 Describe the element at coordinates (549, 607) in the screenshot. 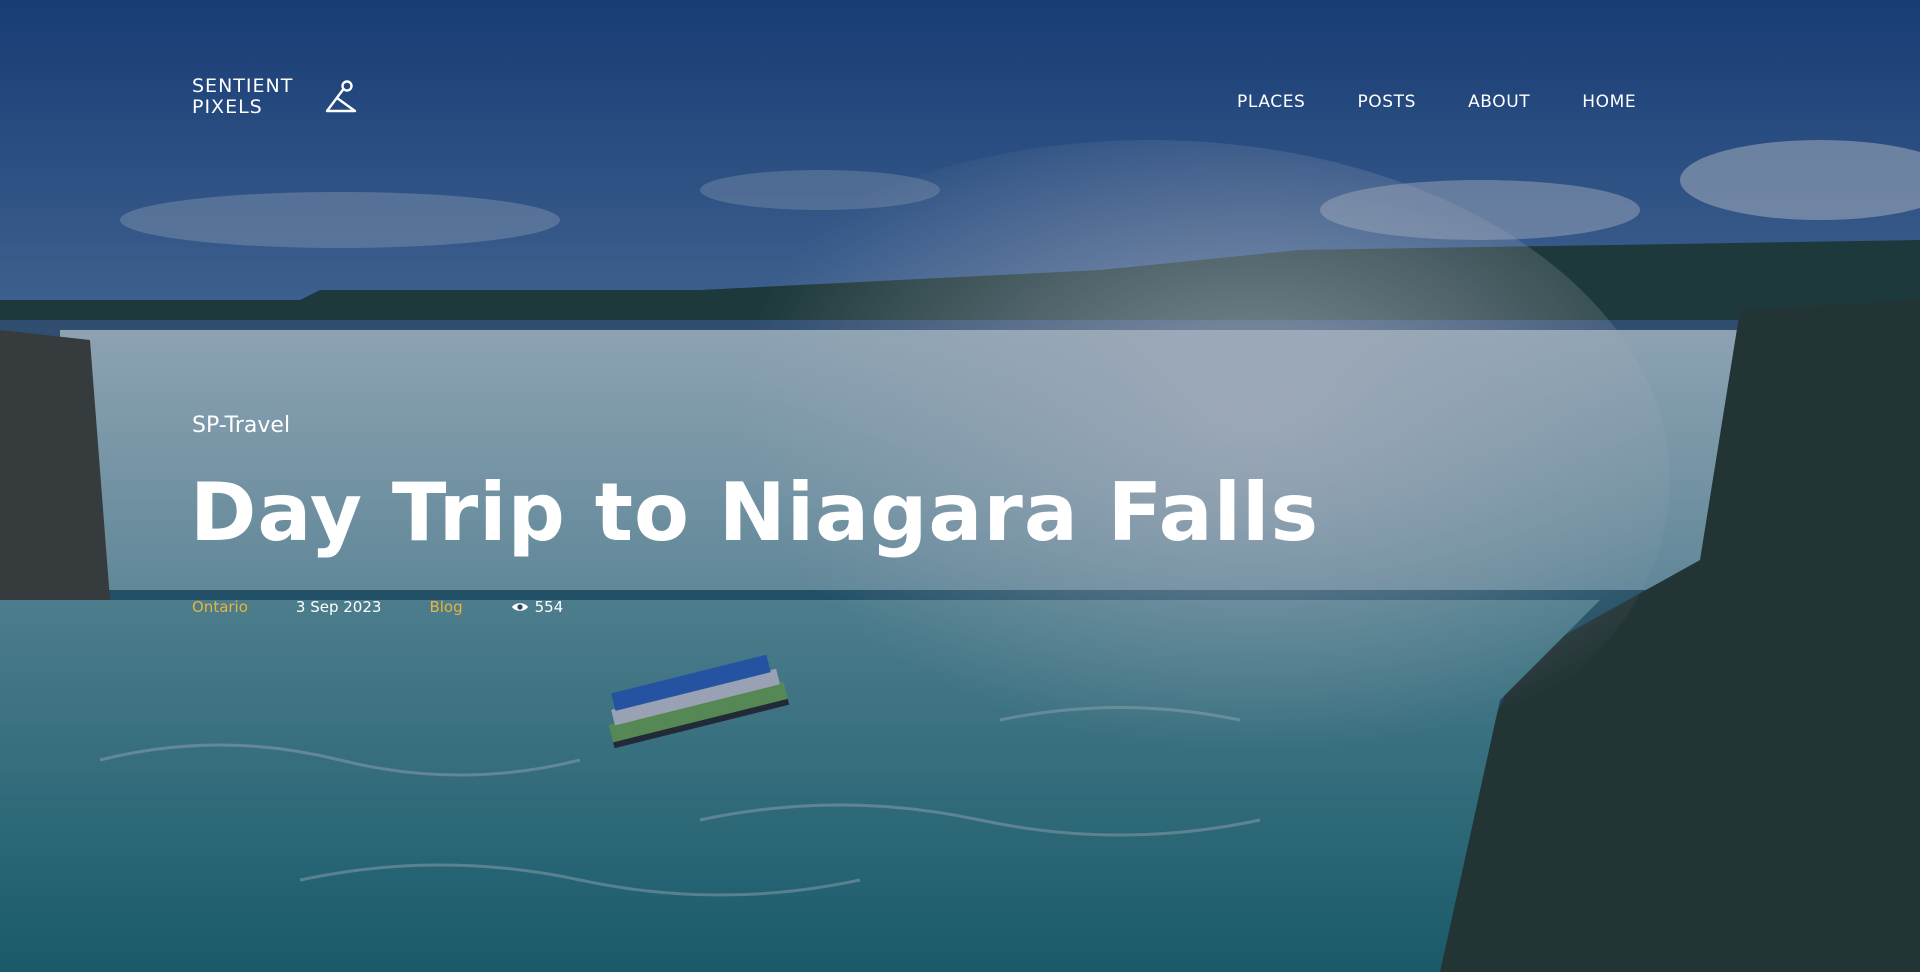

I see `post-views-count: 554` at that location.